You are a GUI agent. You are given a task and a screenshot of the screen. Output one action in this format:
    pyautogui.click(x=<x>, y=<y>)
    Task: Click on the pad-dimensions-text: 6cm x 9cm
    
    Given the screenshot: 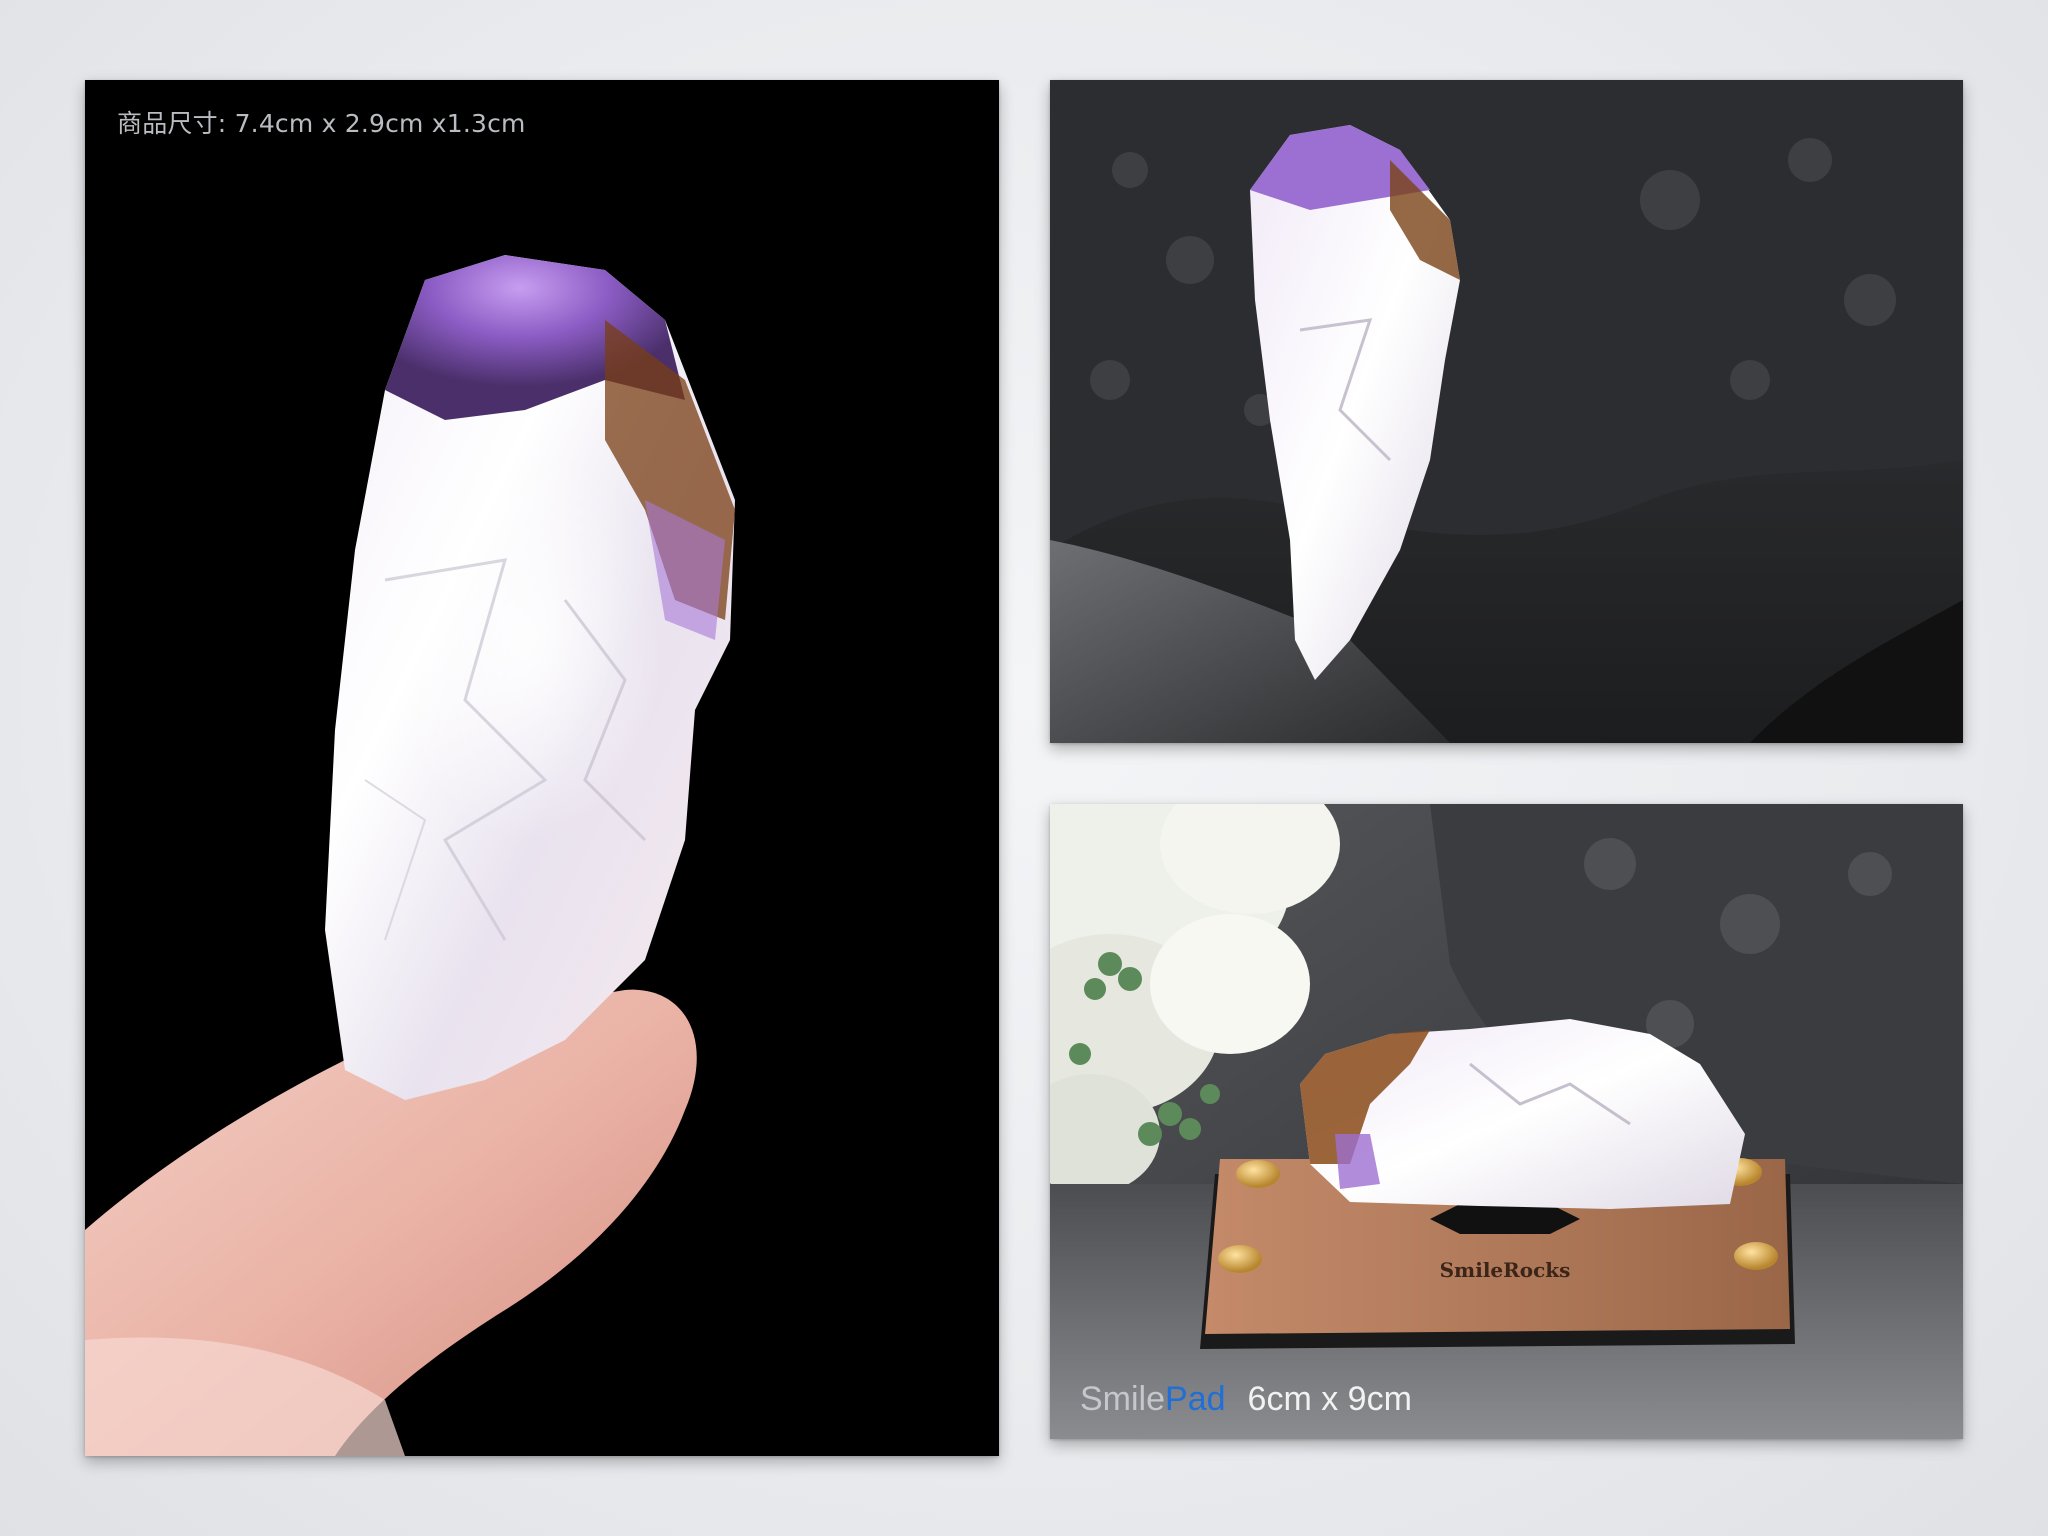 What is the action you would take?
    pyautogui.click(x=1329, y=1399)
    